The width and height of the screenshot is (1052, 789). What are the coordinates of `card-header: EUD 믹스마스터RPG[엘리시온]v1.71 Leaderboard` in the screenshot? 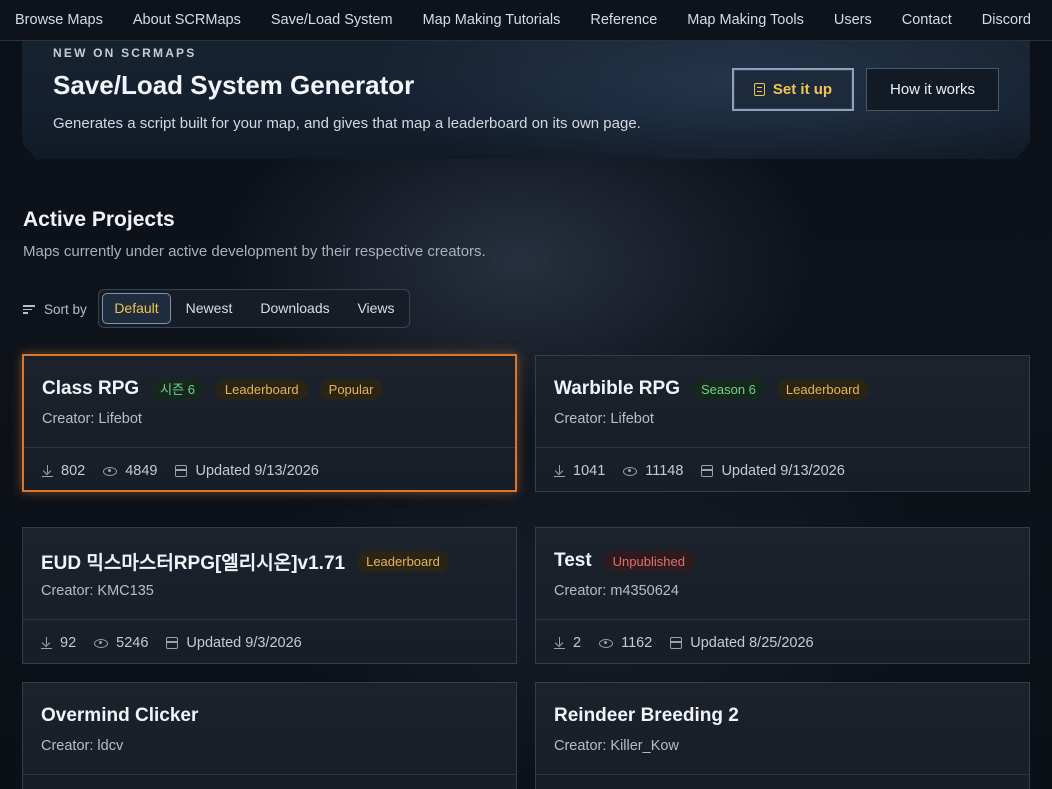 It's located at (245, 561).